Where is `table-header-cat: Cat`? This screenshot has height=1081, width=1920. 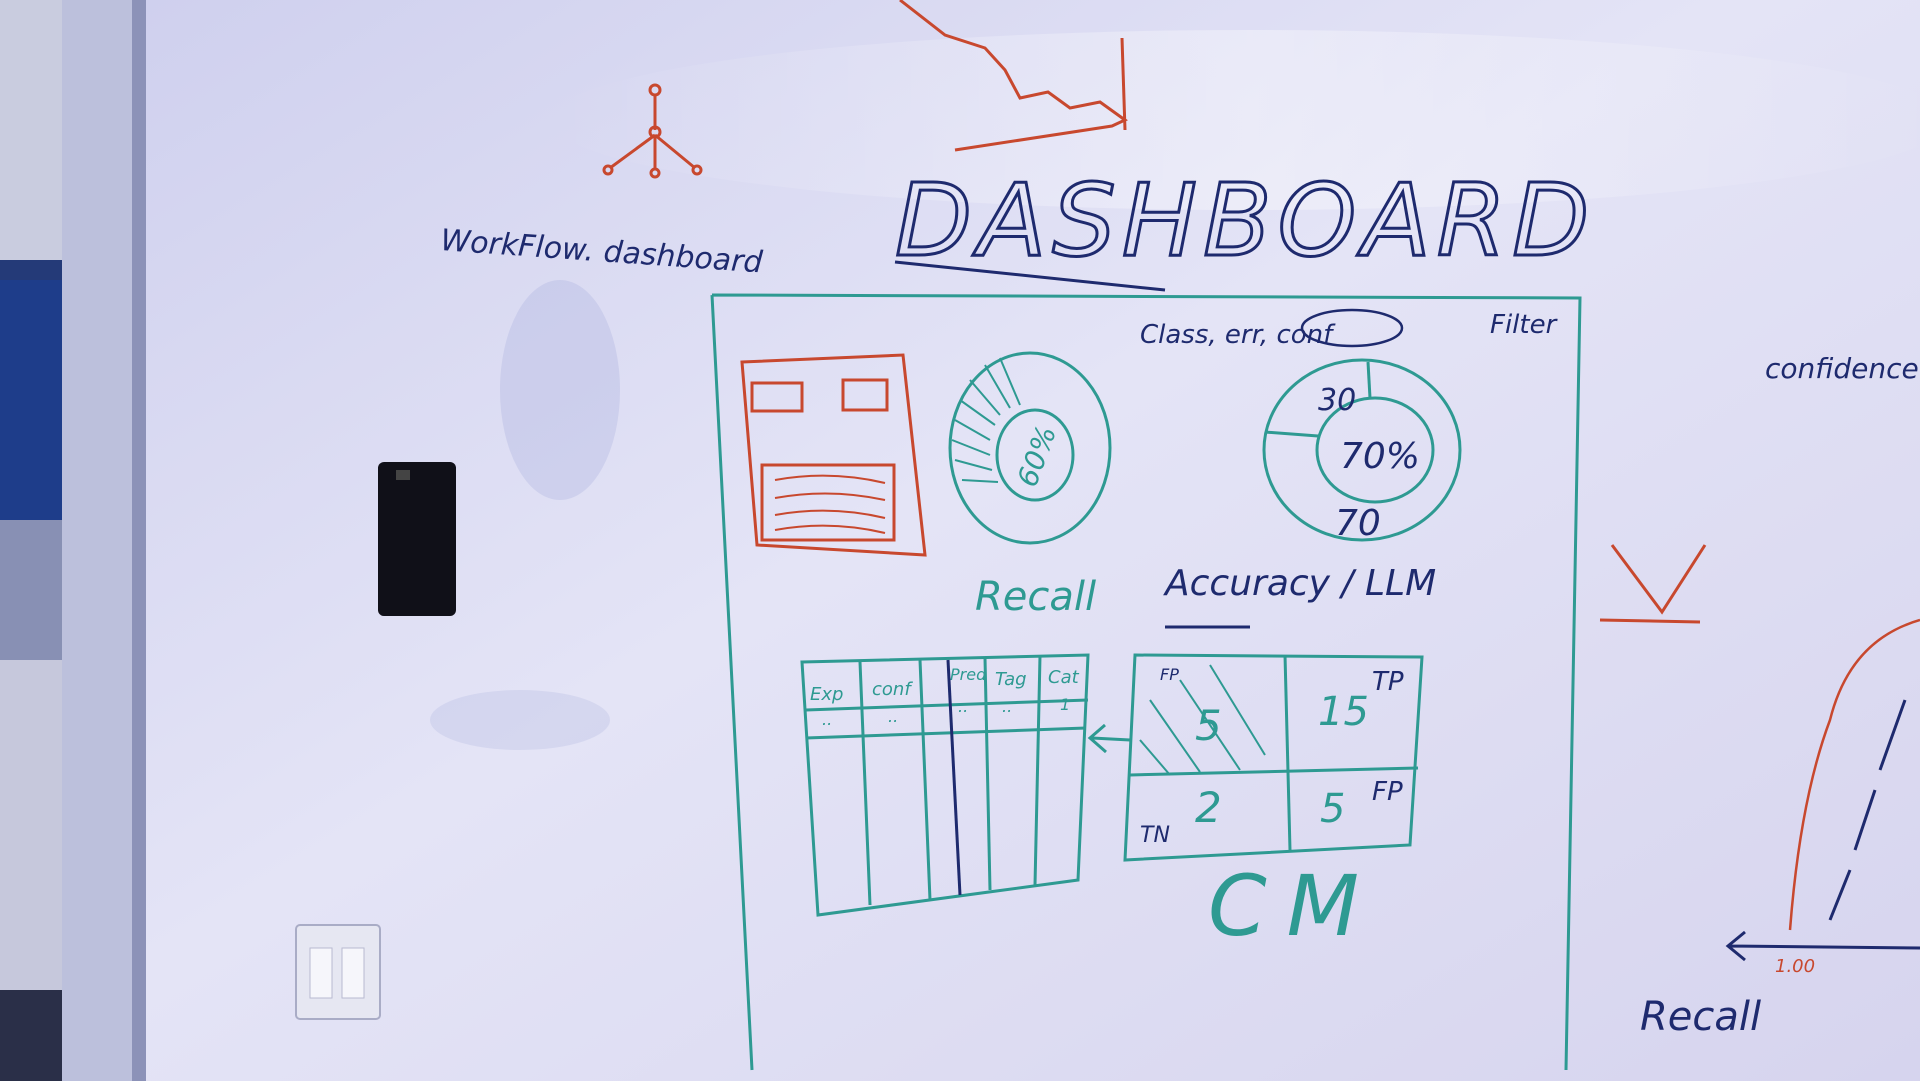 table-header-cat: Cat is located at coordinates (1064, 677).